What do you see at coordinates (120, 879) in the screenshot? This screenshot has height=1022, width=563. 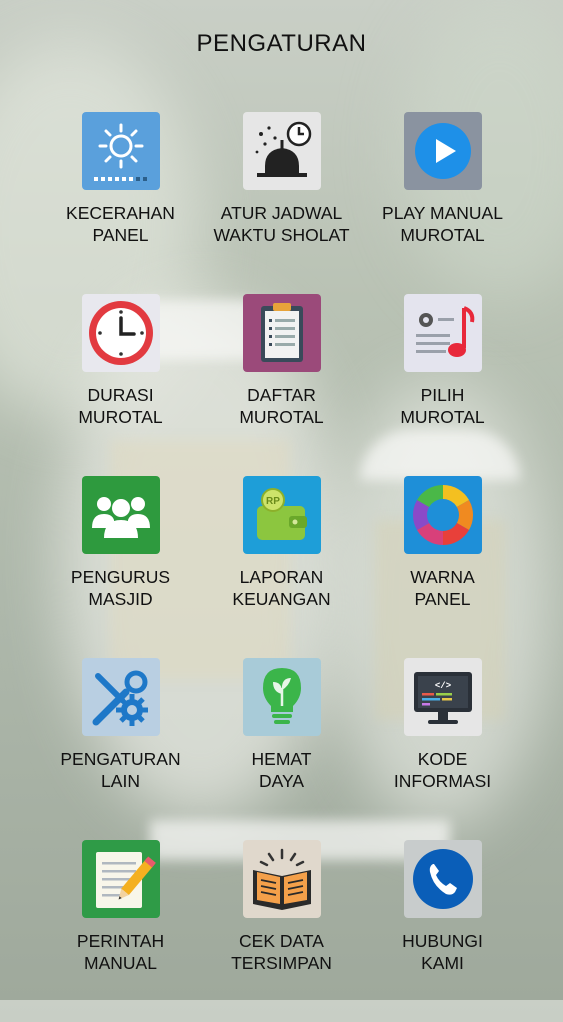 I see `notepad-pencil-icon` at bounding box center [120, 879].